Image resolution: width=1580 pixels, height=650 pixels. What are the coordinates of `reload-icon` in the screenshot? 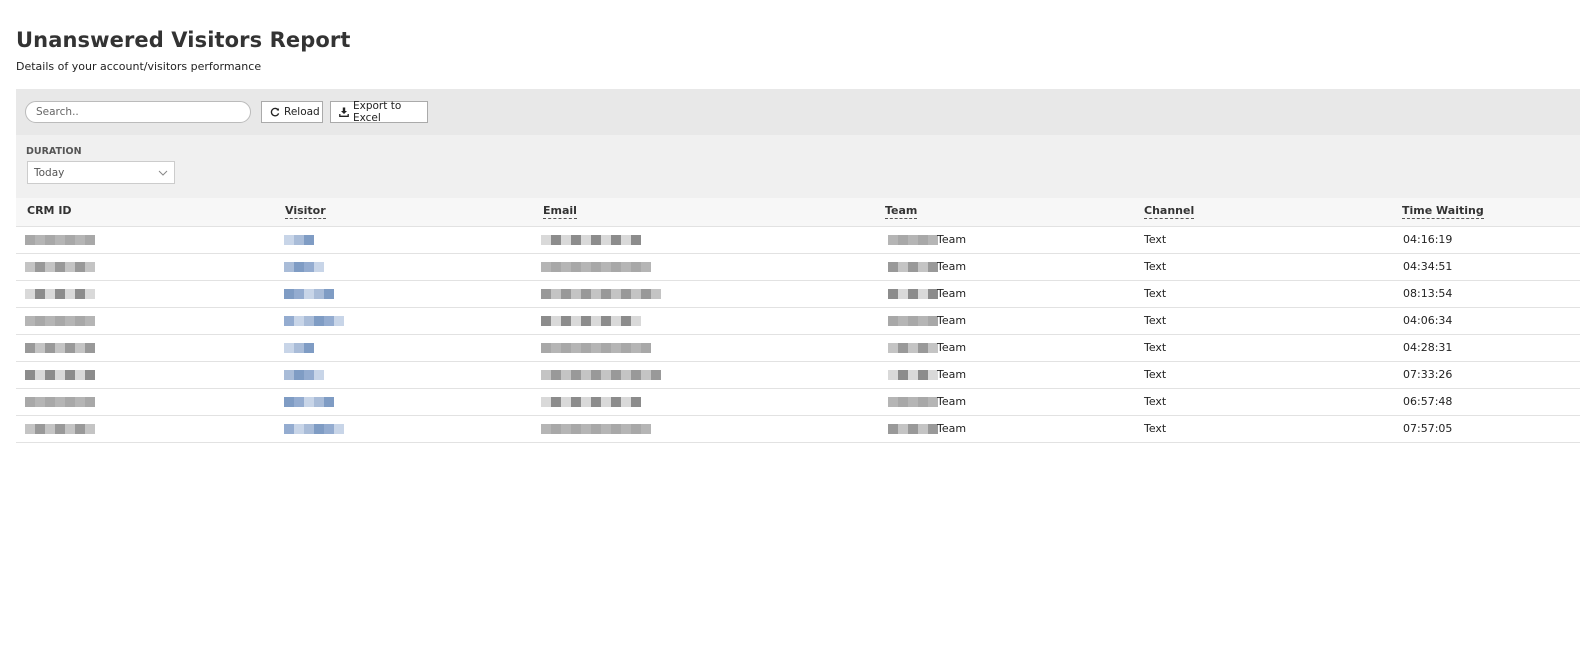 It's located at (275, 112).